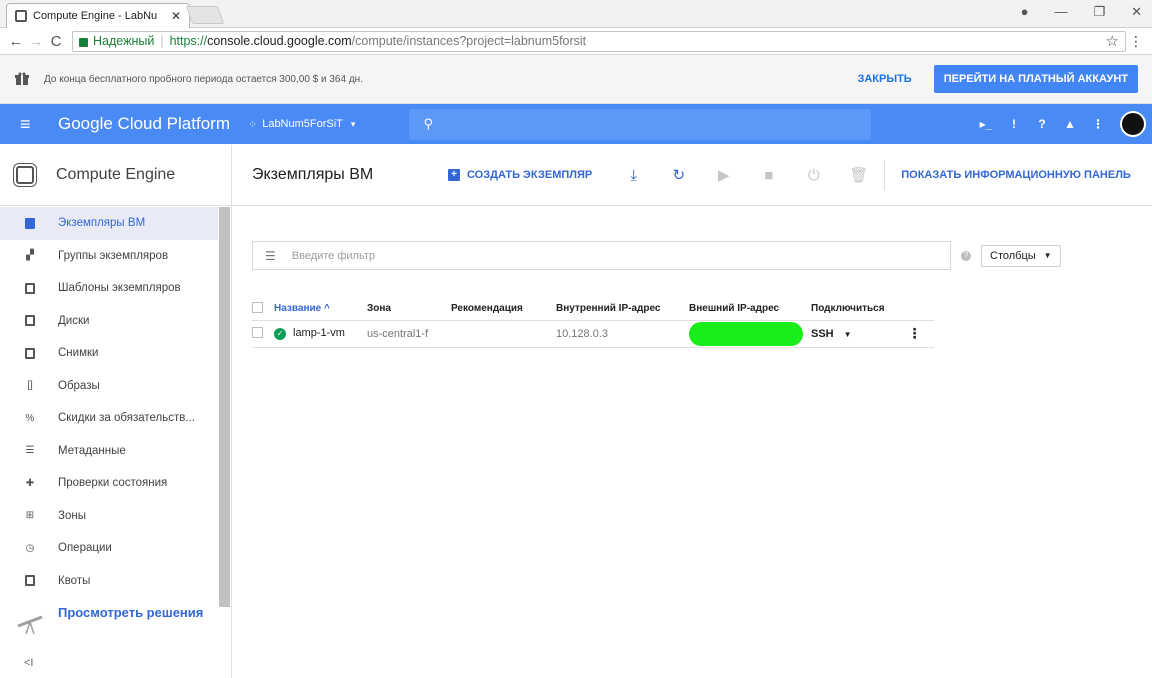  What do you see at coordinates (115, 621) in the screenshot?
I see `solutions-link: Просмотреть решения` at bounding box center [115, 621].